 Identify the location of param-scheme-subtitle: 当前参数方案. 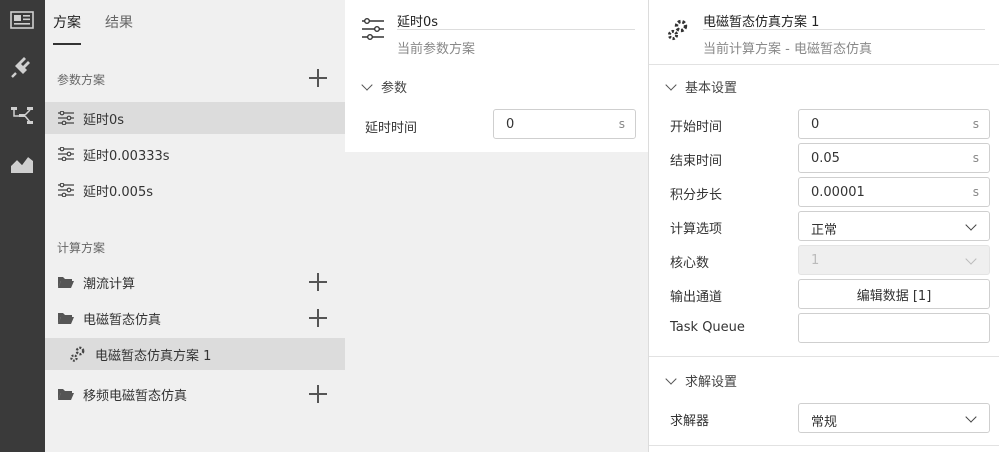
(436, 49).